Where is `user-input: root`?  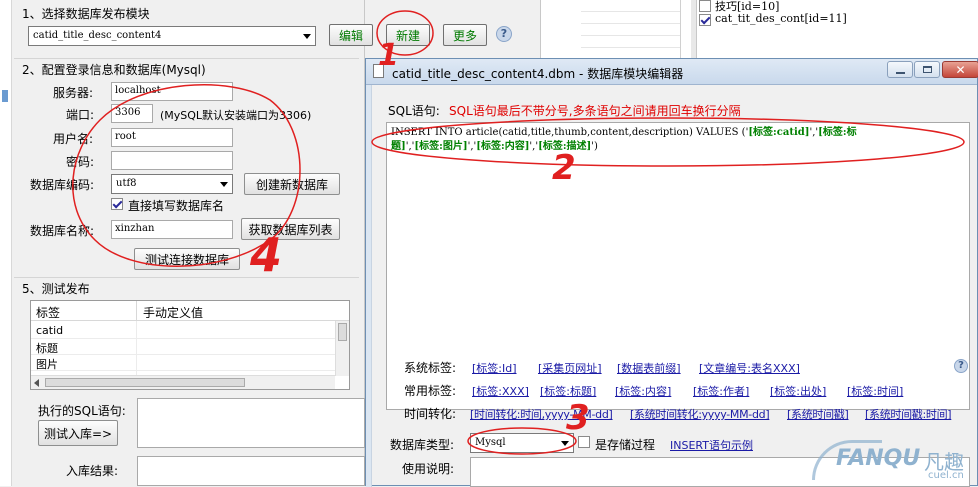 user-input: root is located at coordinates (172, 137).